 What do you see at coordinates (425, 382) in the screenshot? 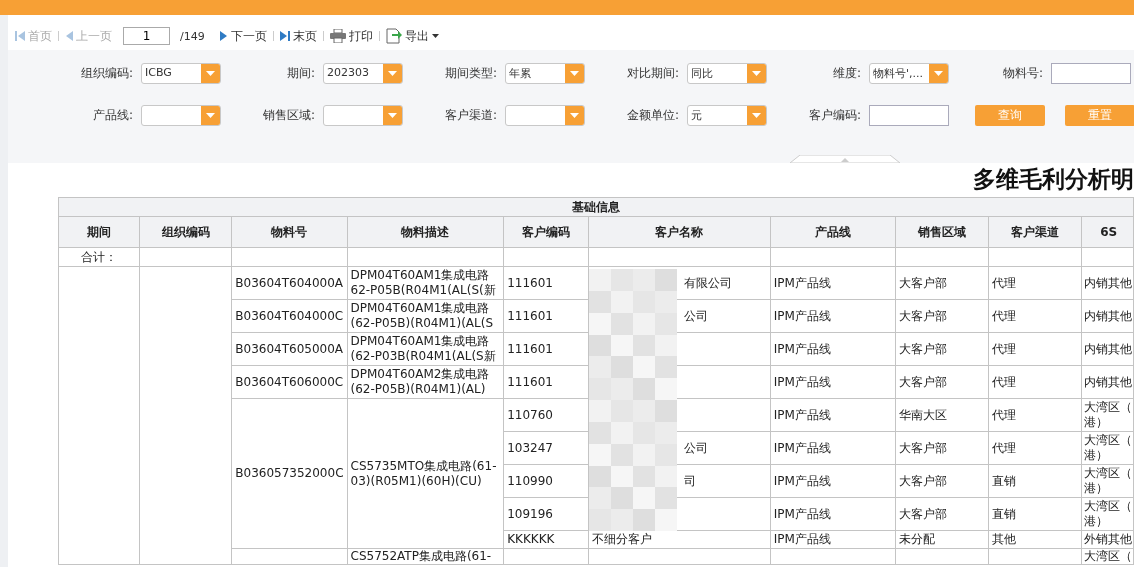
I see `table-cell: DPM04T60AM2集成电路 (62-P05B)(R04M1)(AL)` at bounding box center [425, 382].